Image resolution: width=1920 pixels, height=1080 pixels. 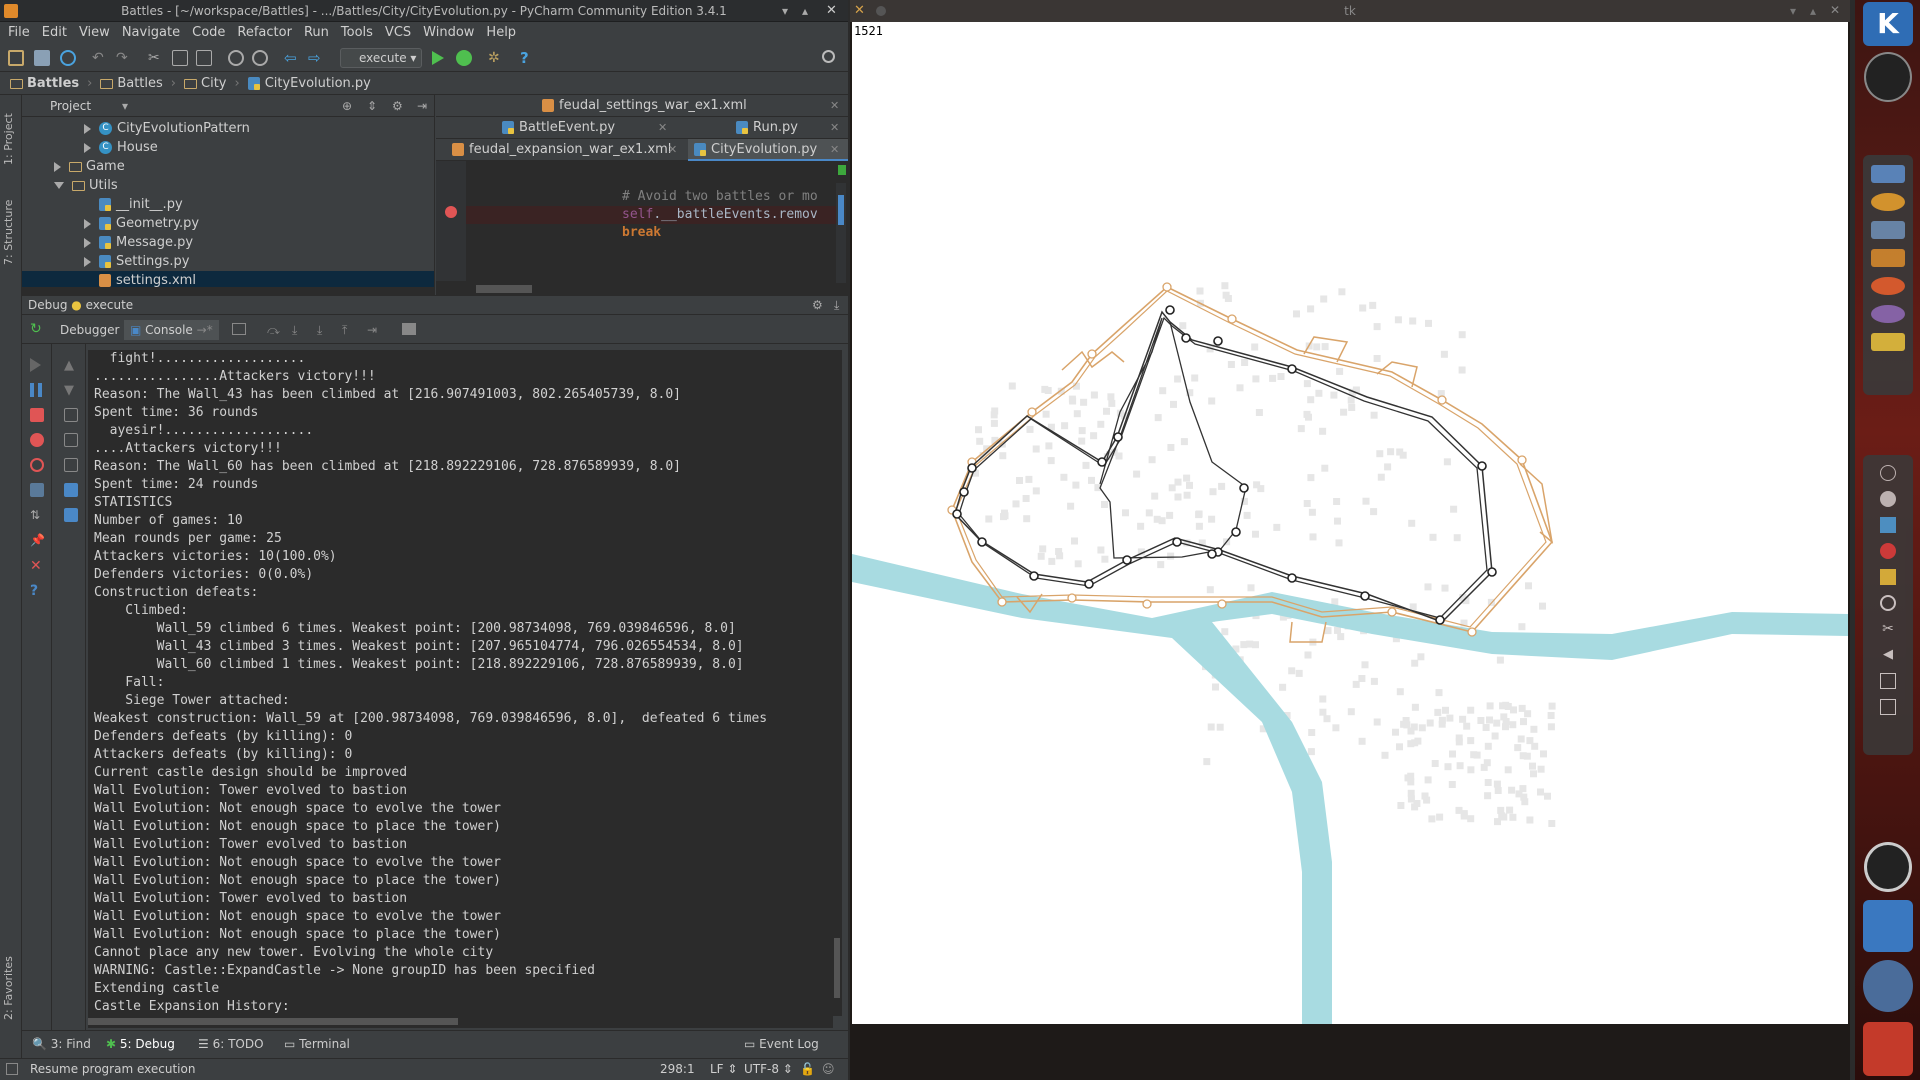 I want to click on tab-battleevent: BattleEvent.py, so click(x=555, y=128).